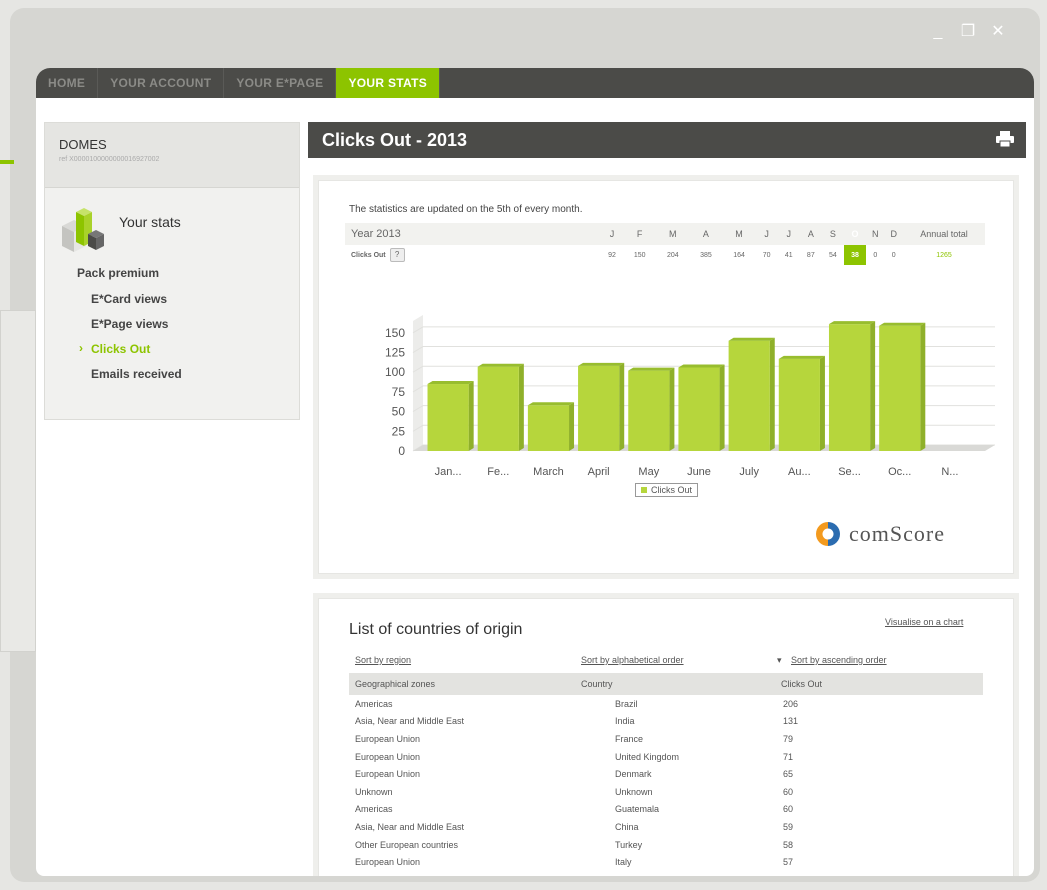 This screenshot has width=1047, height=890. What do you see at coordinates (666, 739) in the screenshot?
I see `table-row: European Union France 79` at bounding box center [666, 739].